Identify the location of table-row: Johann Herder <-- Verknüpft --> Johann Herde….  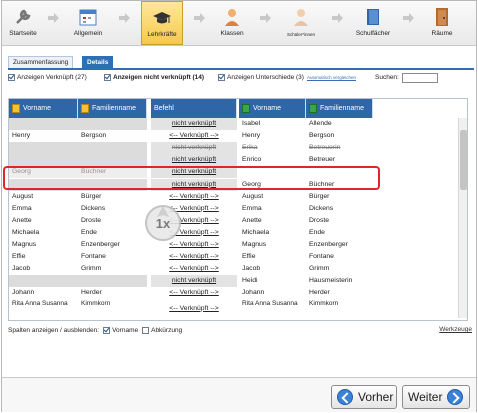
(233, 293).